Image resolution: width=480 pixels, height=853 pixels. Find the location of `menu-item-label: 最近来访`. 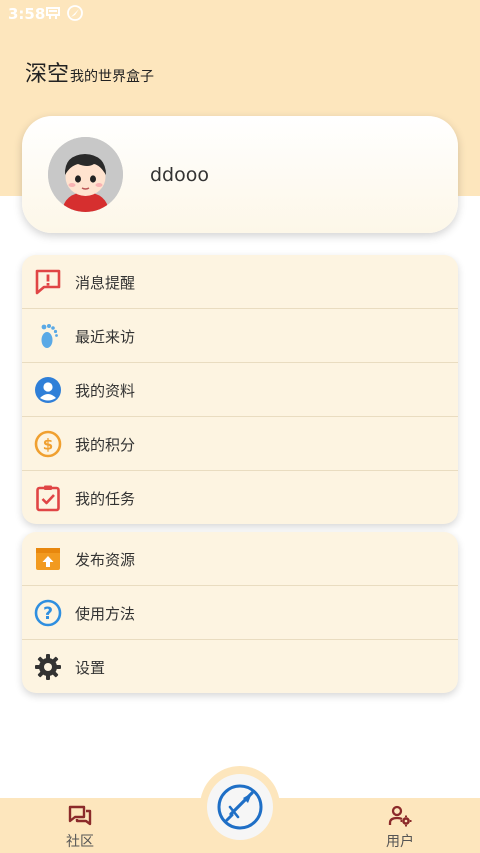

menu-item-label: 最近来访 is located at coordinates (105, 337).